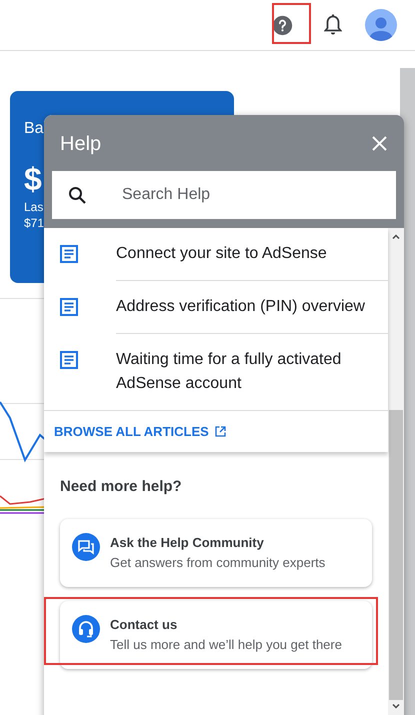  I want to click on panel-scrollbar, so click(396, 471).